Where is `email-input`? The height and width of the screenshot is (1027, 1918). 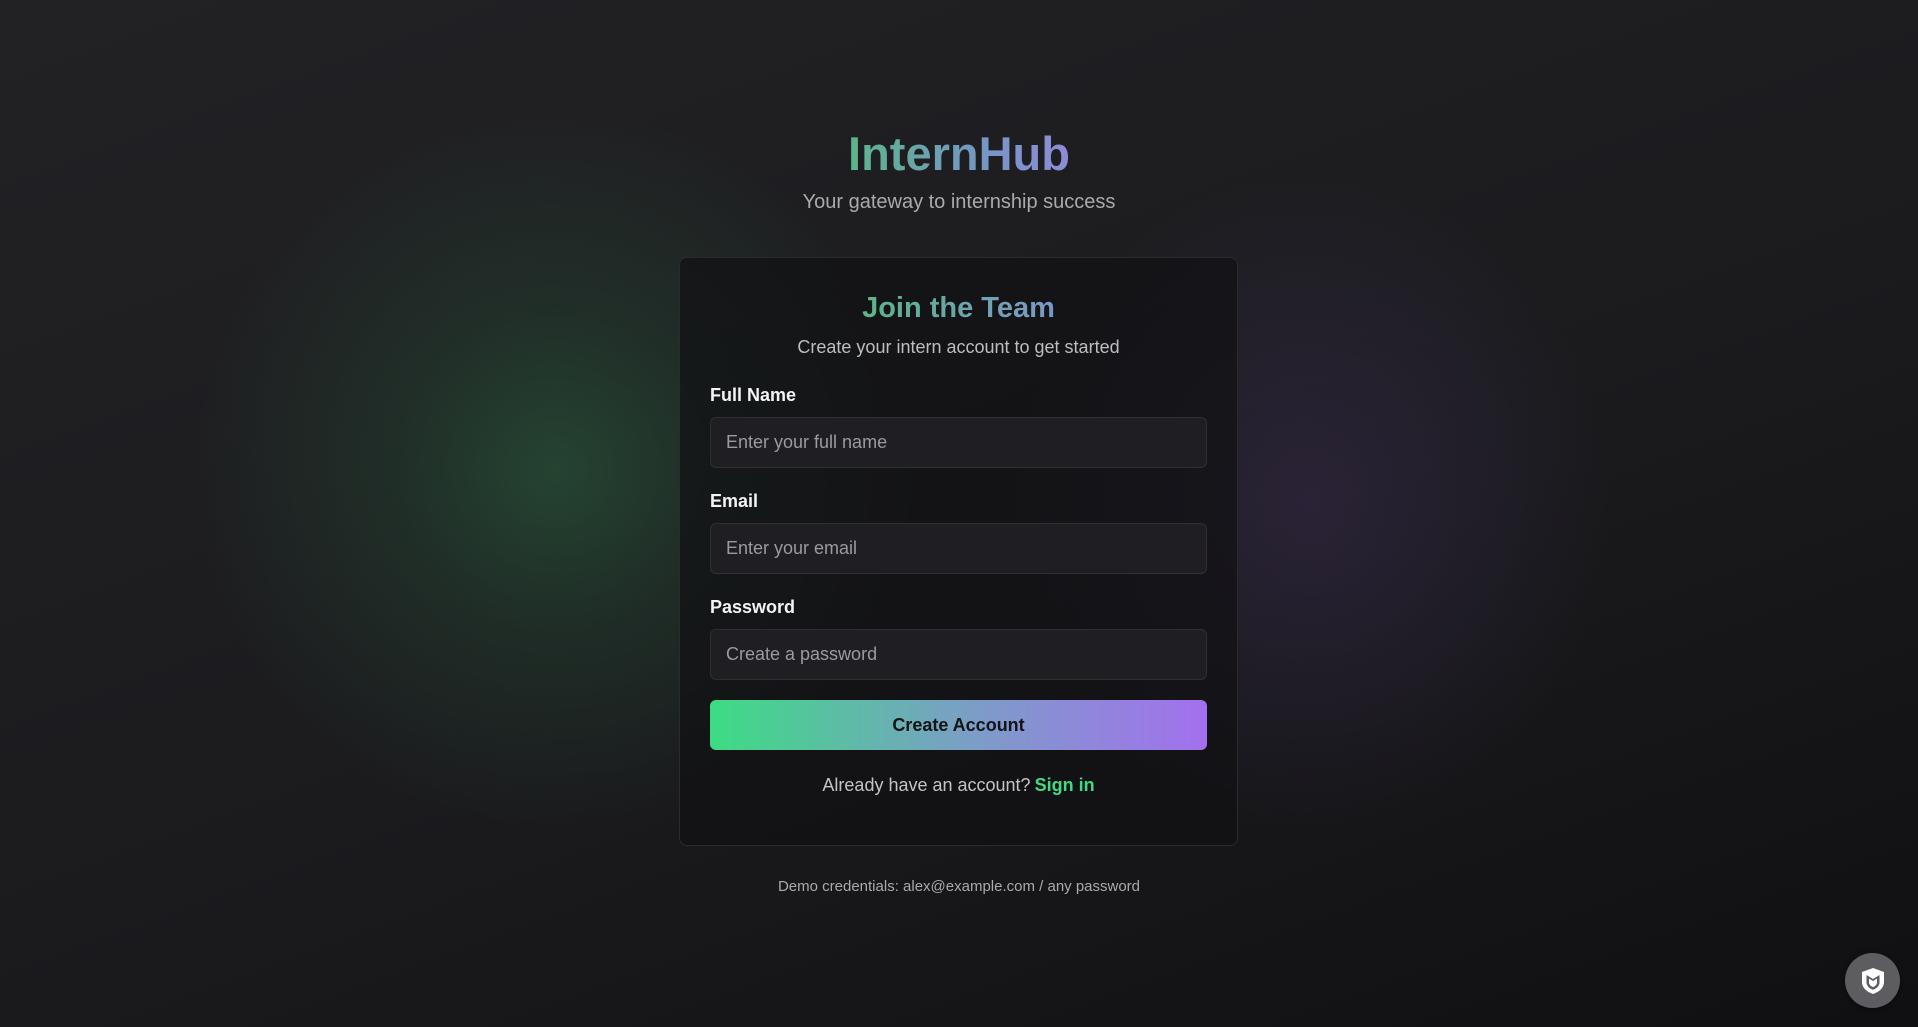
email-input is located at coordinates (958, 548).